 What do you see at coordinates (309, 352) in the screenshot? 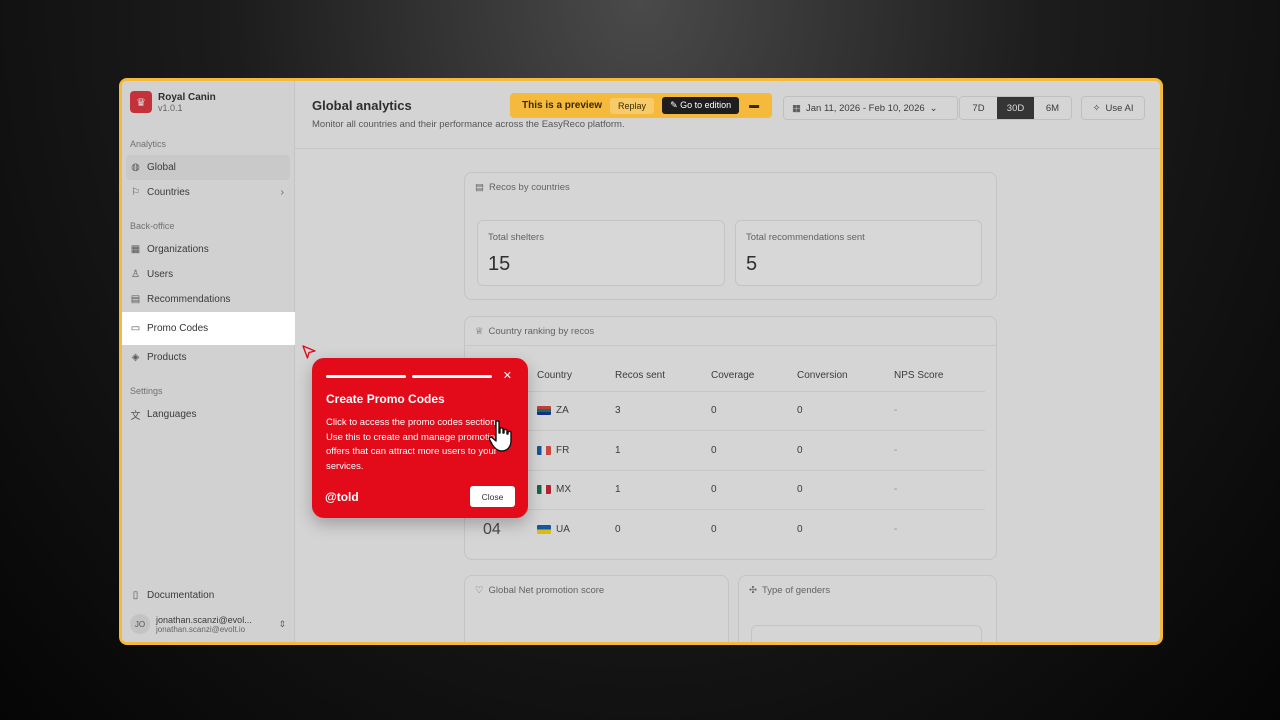
I see `pointer-arrow-icon` at bounding box center [309, 352].